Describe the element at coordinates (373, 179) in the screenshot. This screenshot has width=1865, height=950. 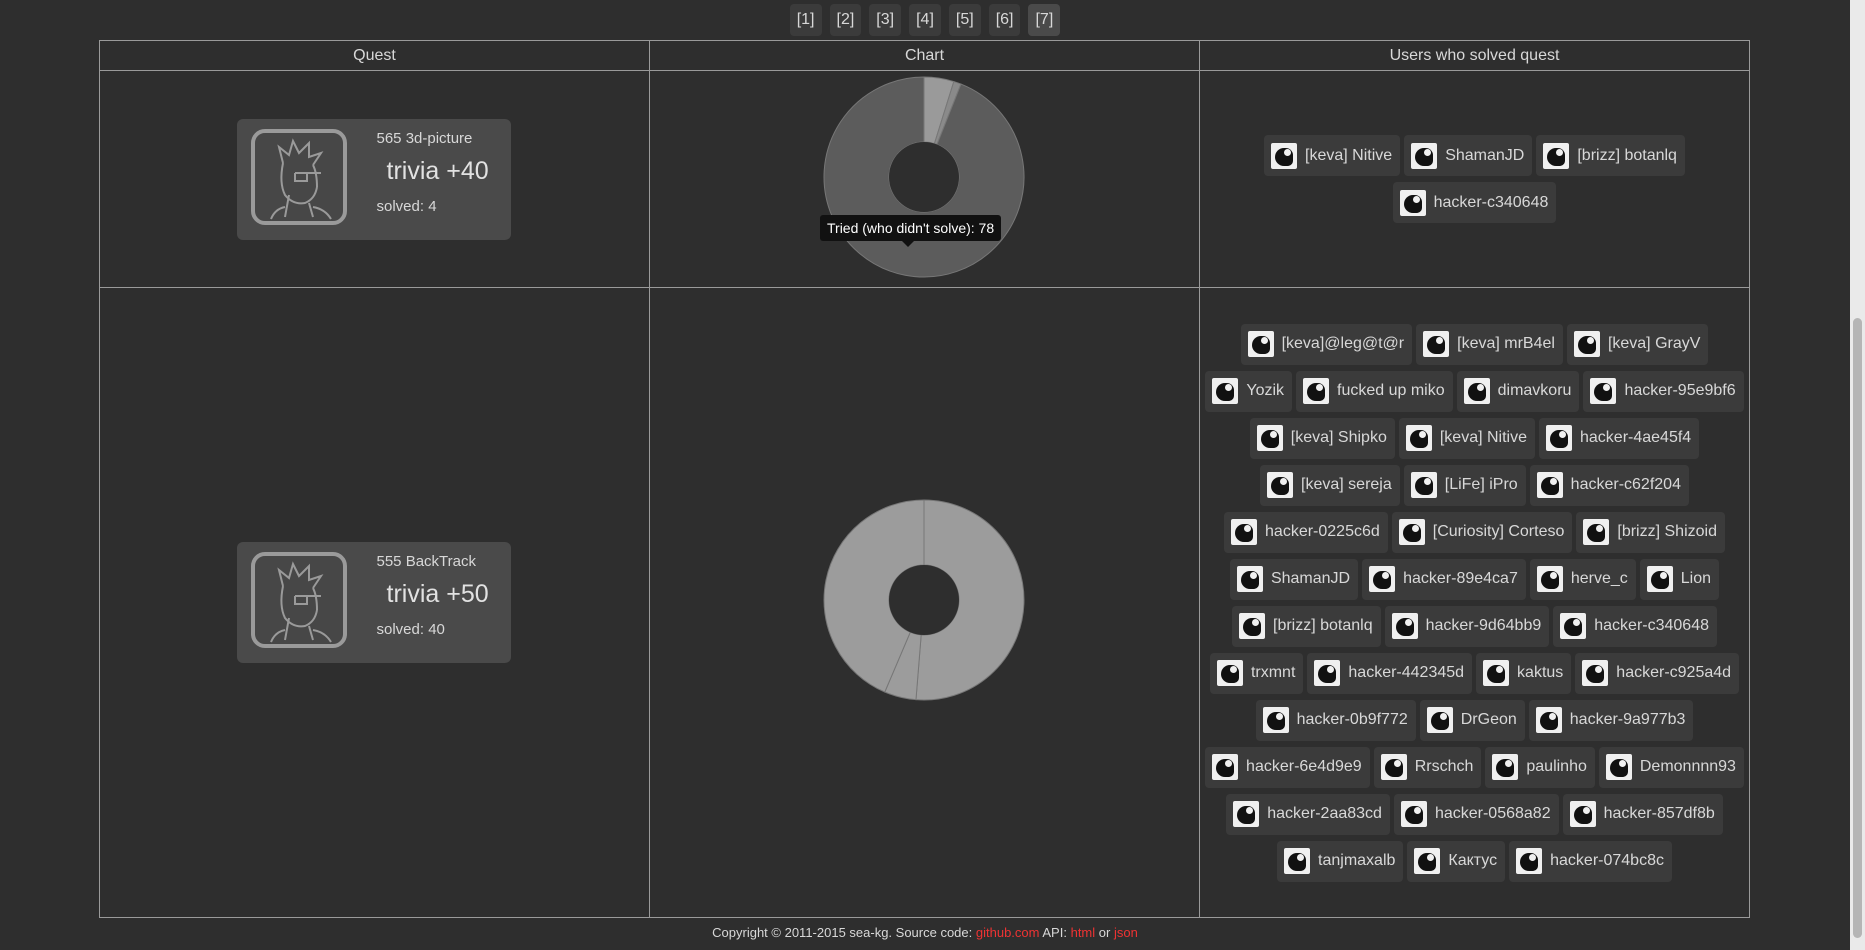
I see `quest-card: 565 3d-picture trivia +40 solved: 4` at that location.